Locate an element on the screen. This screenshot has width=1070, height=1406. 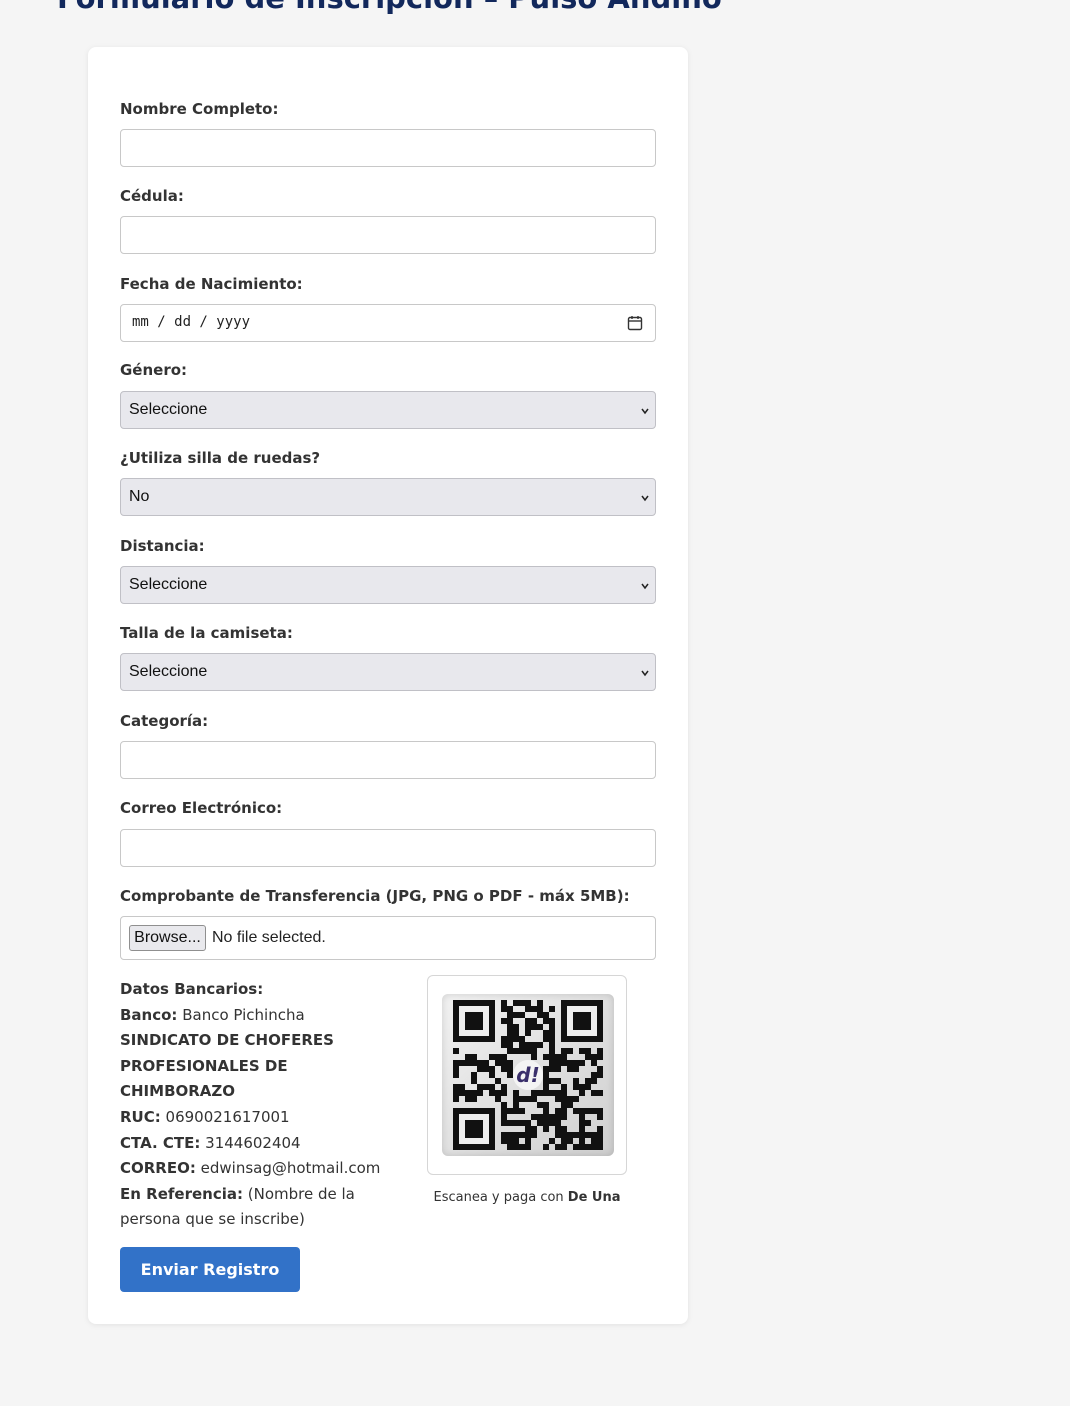
nombre-input is located at coordinates (388, 148).